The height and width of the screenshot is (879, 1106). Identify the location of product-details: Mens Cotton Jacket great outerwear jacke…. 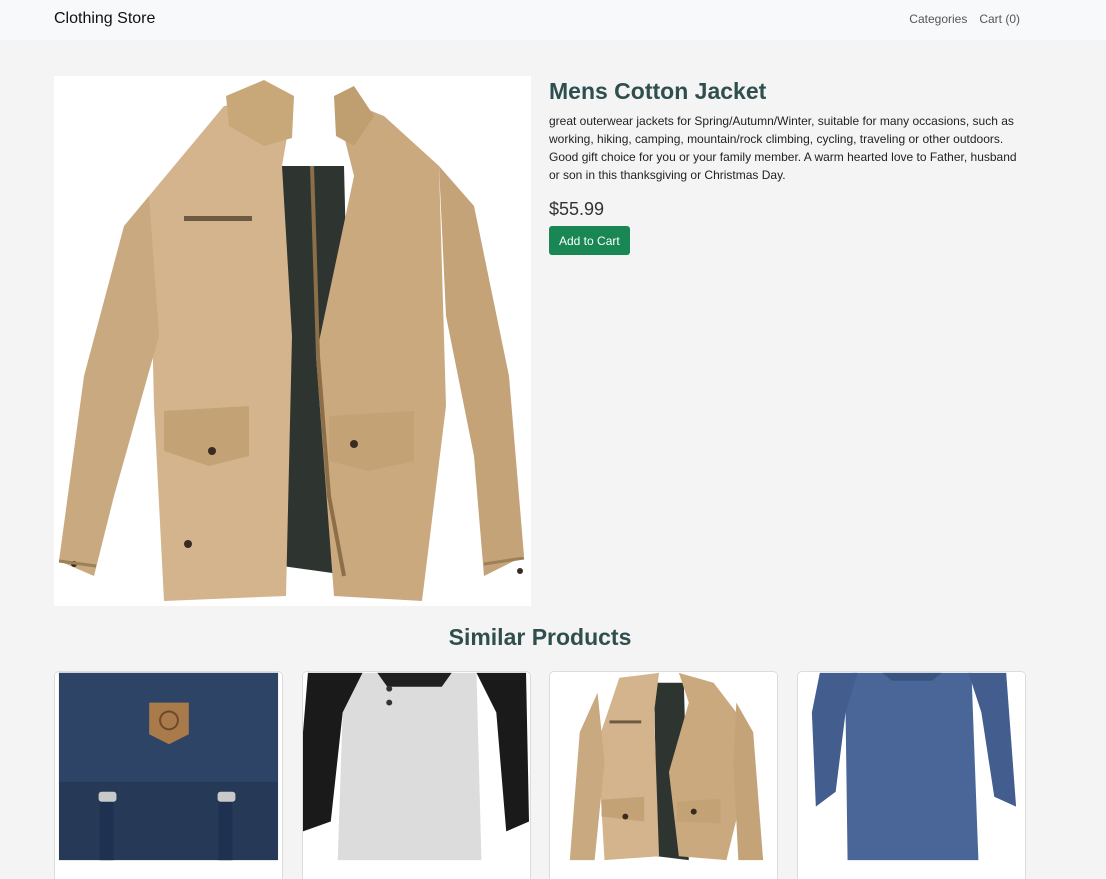
(789, 165).